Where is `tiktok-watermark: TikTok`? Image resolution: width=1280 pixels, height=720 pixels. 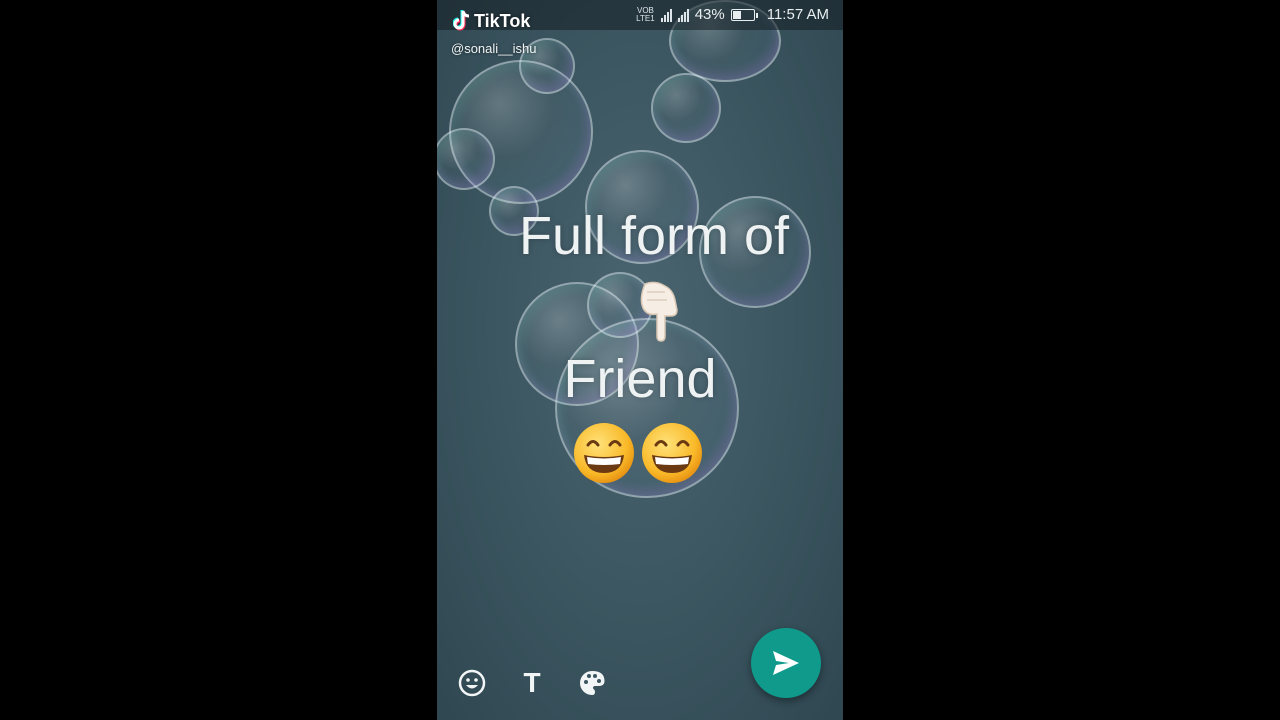
tiktok-watermark: TikTok is located at coordinates (491, 21).